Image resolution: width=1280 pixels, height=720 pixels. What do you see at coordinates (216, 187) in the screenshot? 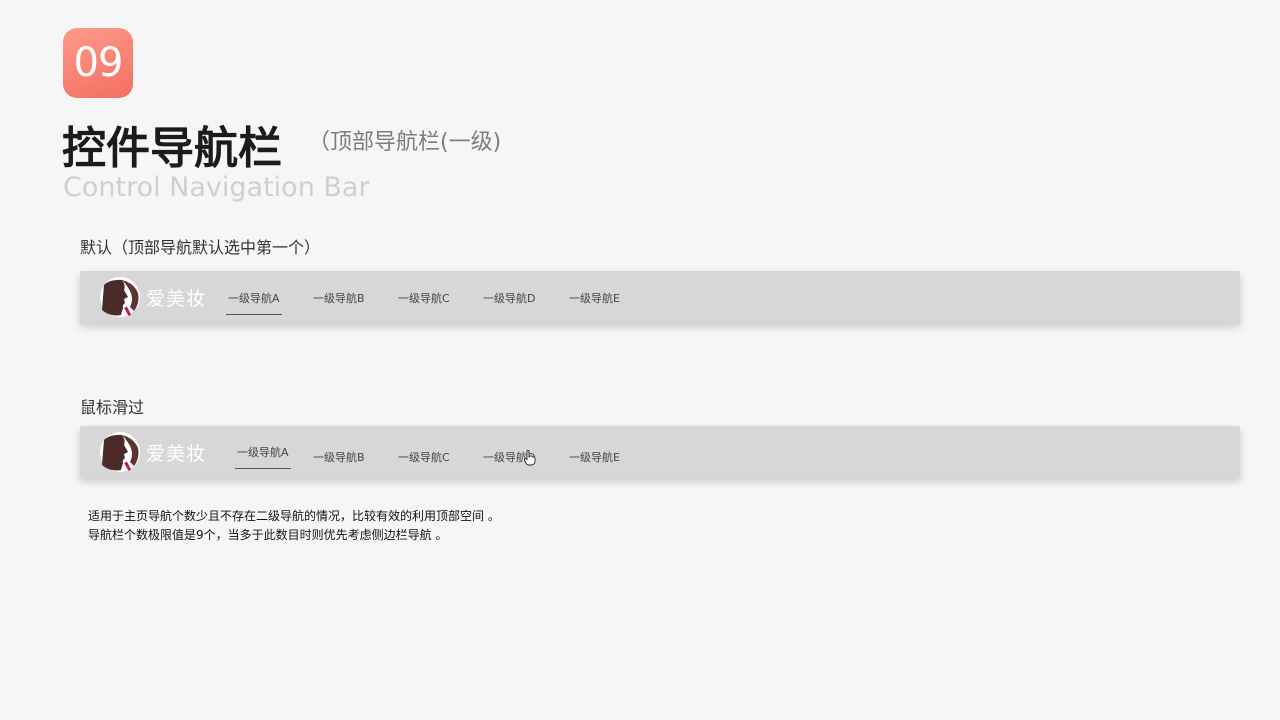
I see `page-title-english: Control Navigation Bar` at bounding box center [216, 187].